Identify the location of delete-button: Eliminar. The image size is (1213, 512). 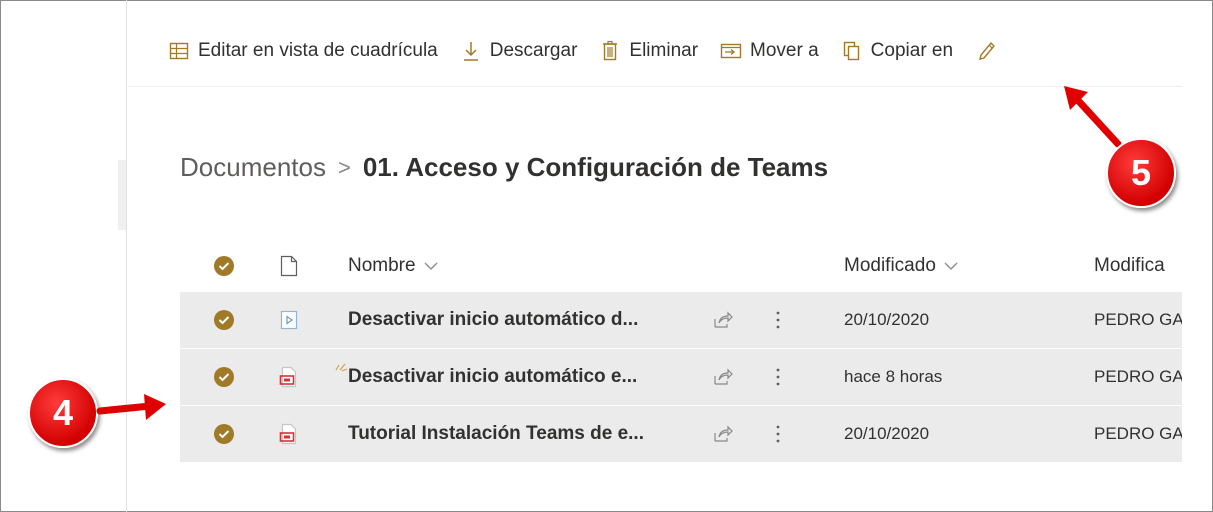
(648, 51).